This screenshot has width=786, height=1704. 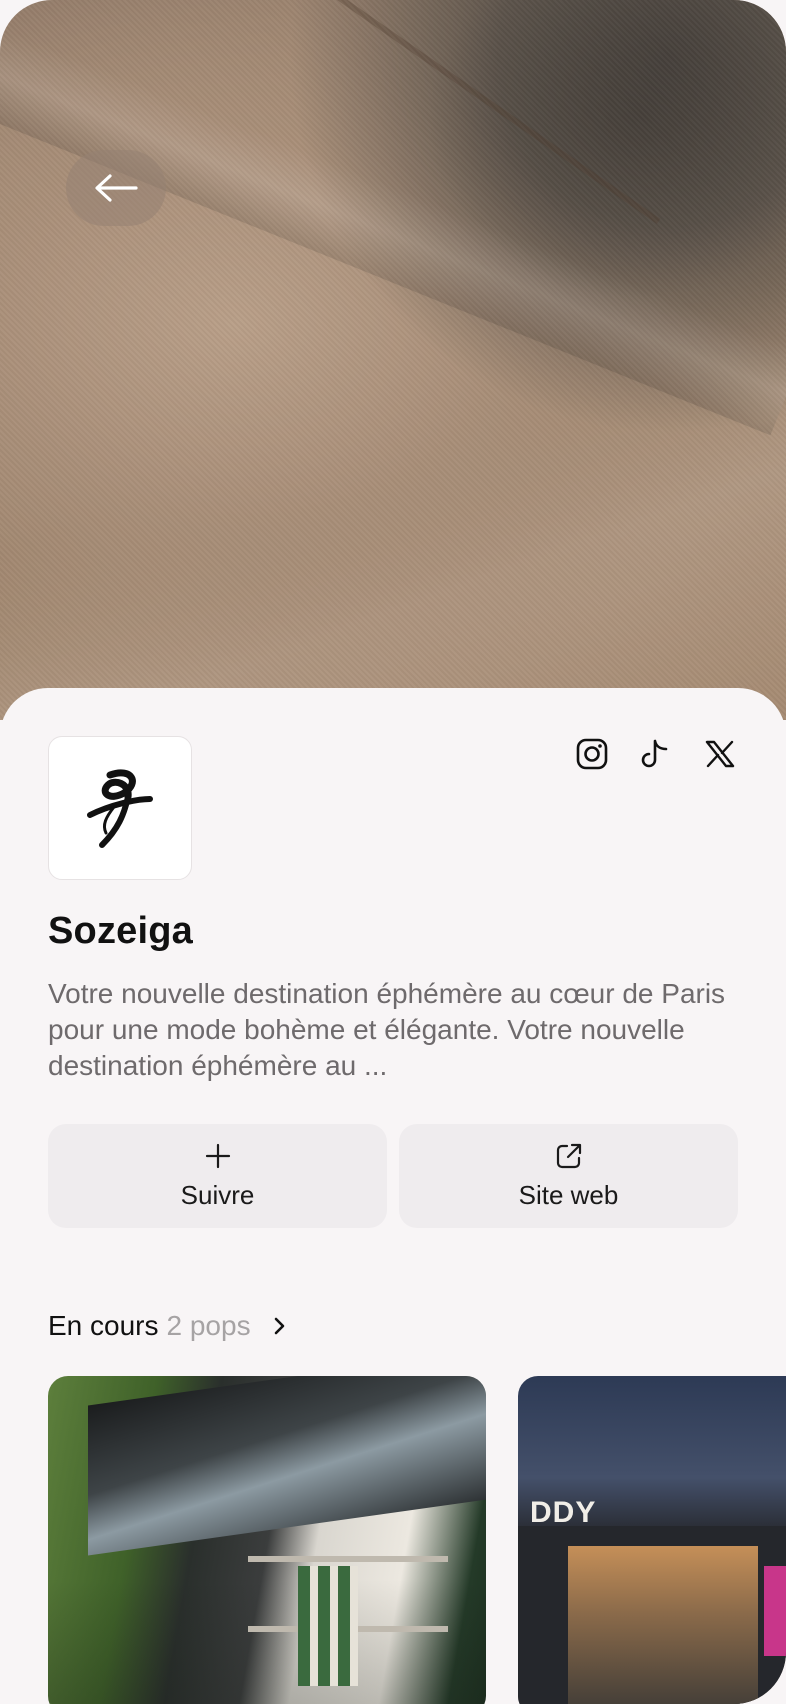 I want to click on brand-logo, so click(x=120, y=808).